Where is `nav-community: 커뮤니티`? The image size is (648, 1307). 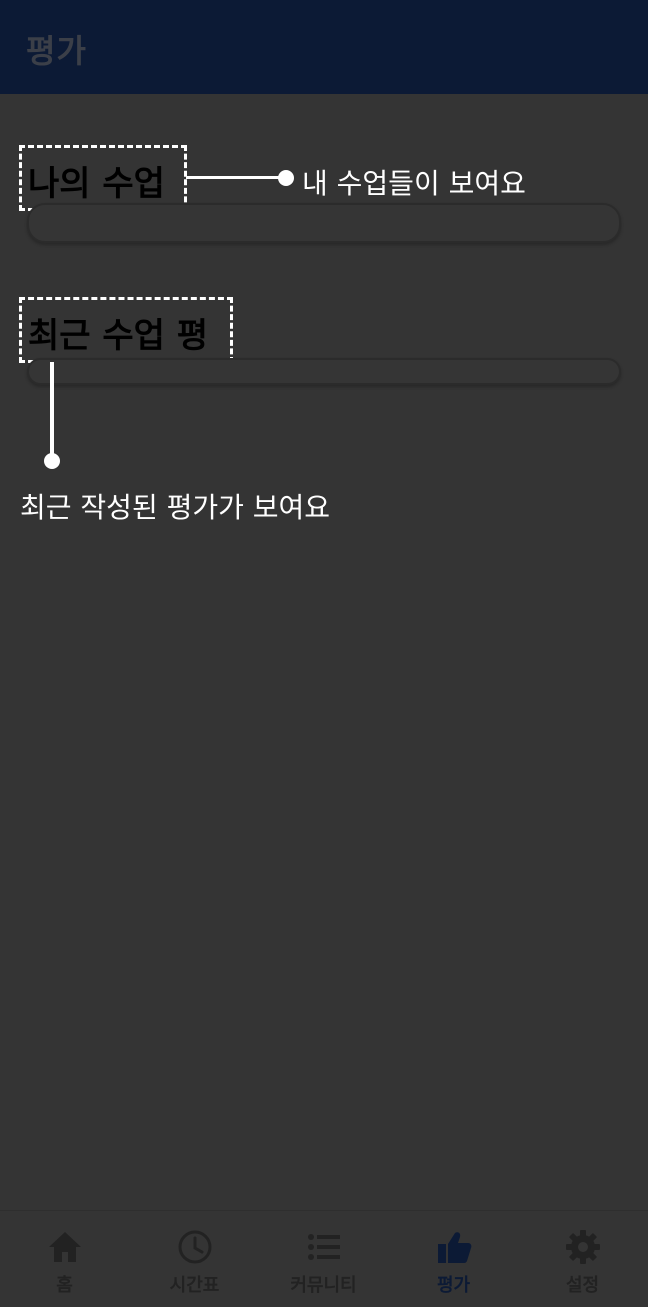 nav-community: 커뮤니티 is located at coordinates (323, 1259).